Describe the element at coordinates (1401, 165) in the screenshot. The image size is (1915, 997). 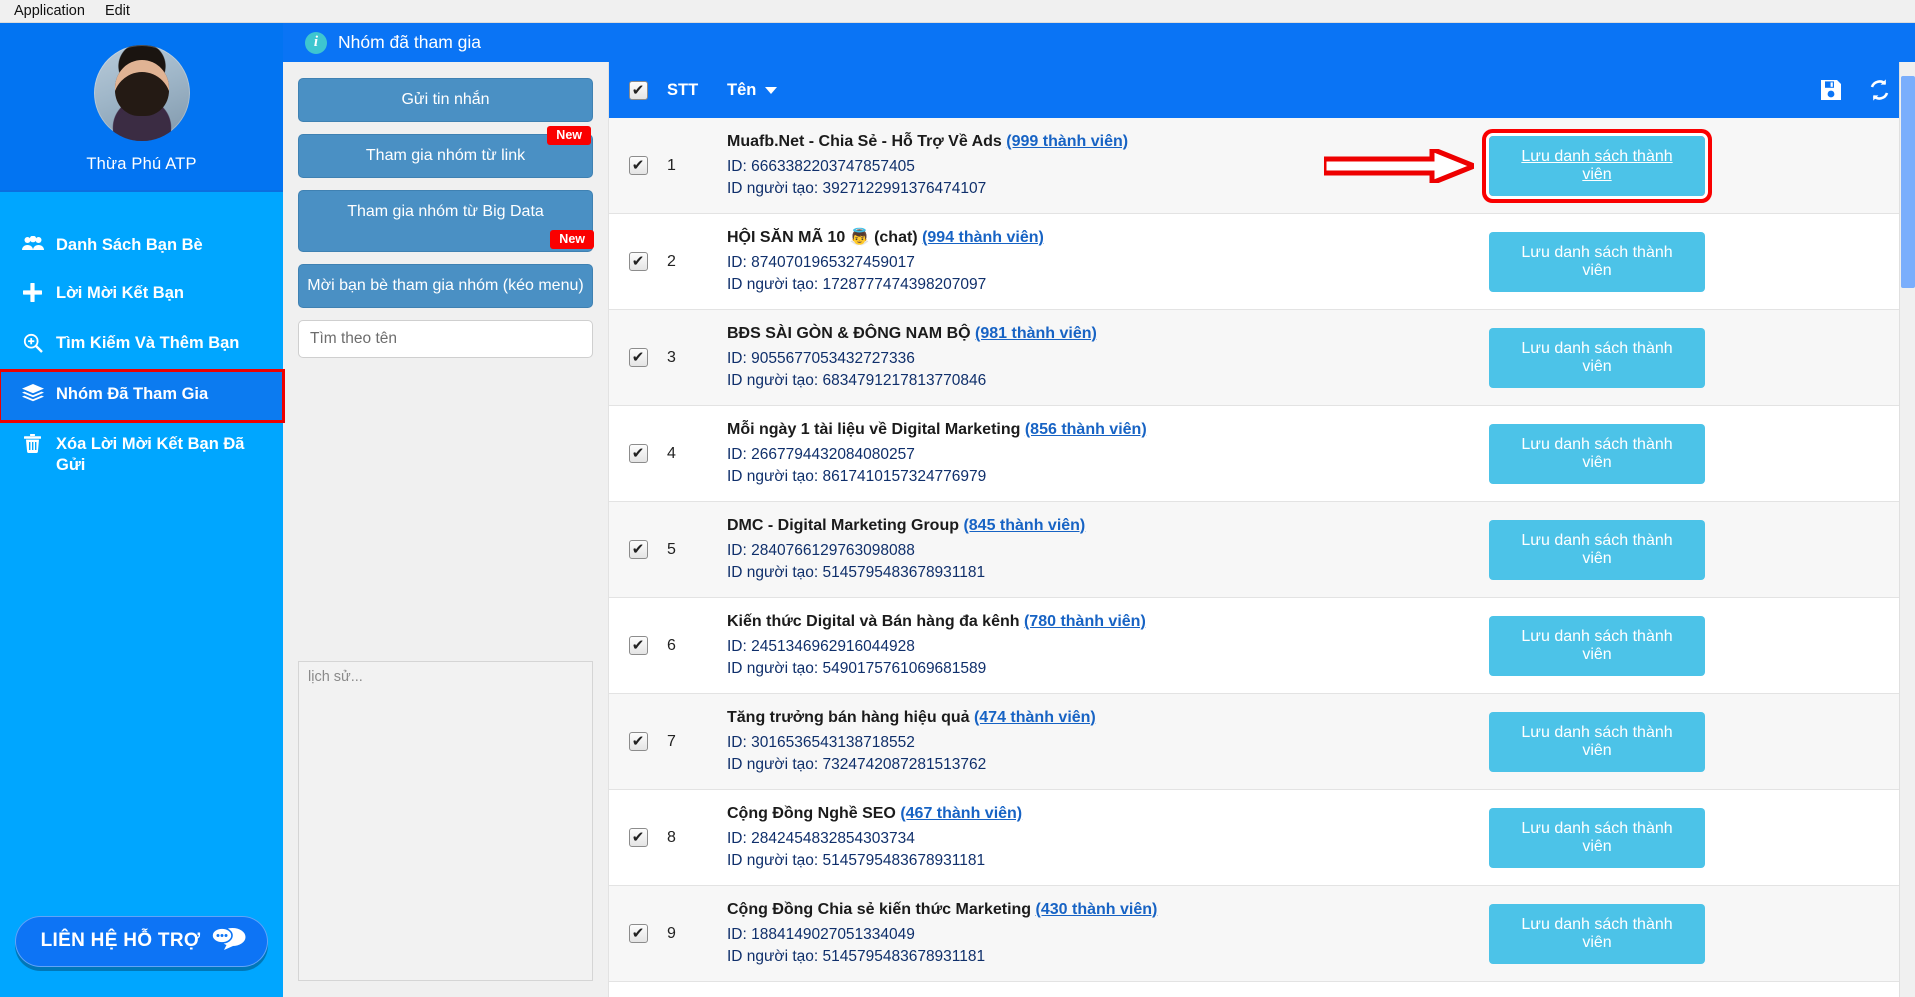
I see `annotation-arrow-icon` at that location.